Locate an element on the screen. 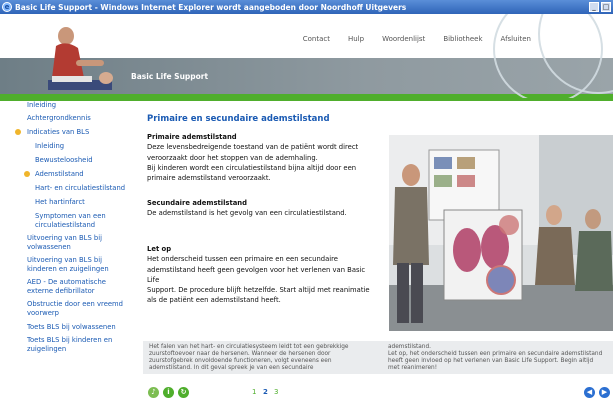 This screenshot has width=613, height=404. nav-woordenlijst: Woordenlijst is located at coordinates (403, 39).